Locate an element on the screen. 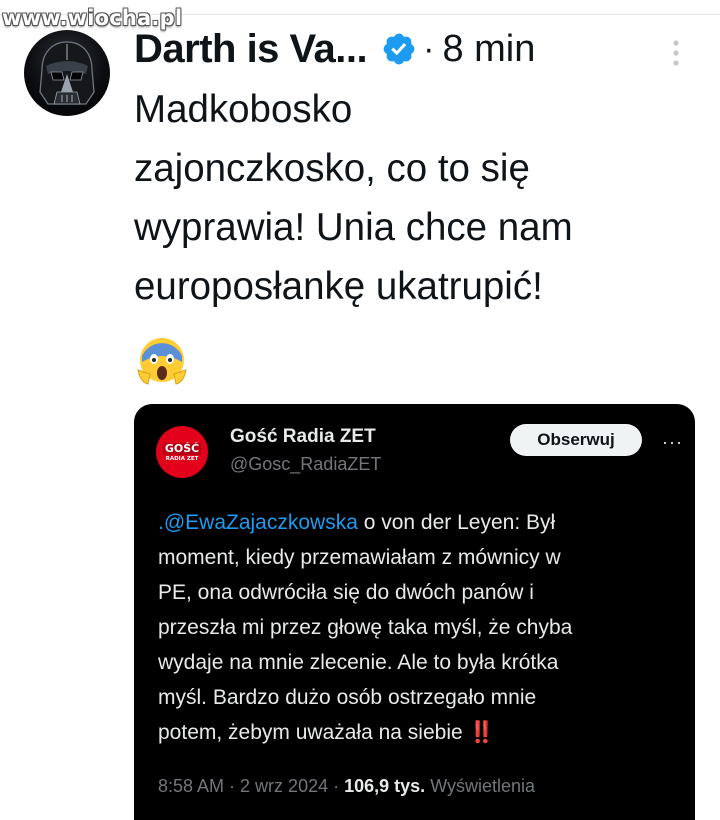 The width and height of the screenshot is (720, 820). more-options-icon is located at coordinates (676, 53).